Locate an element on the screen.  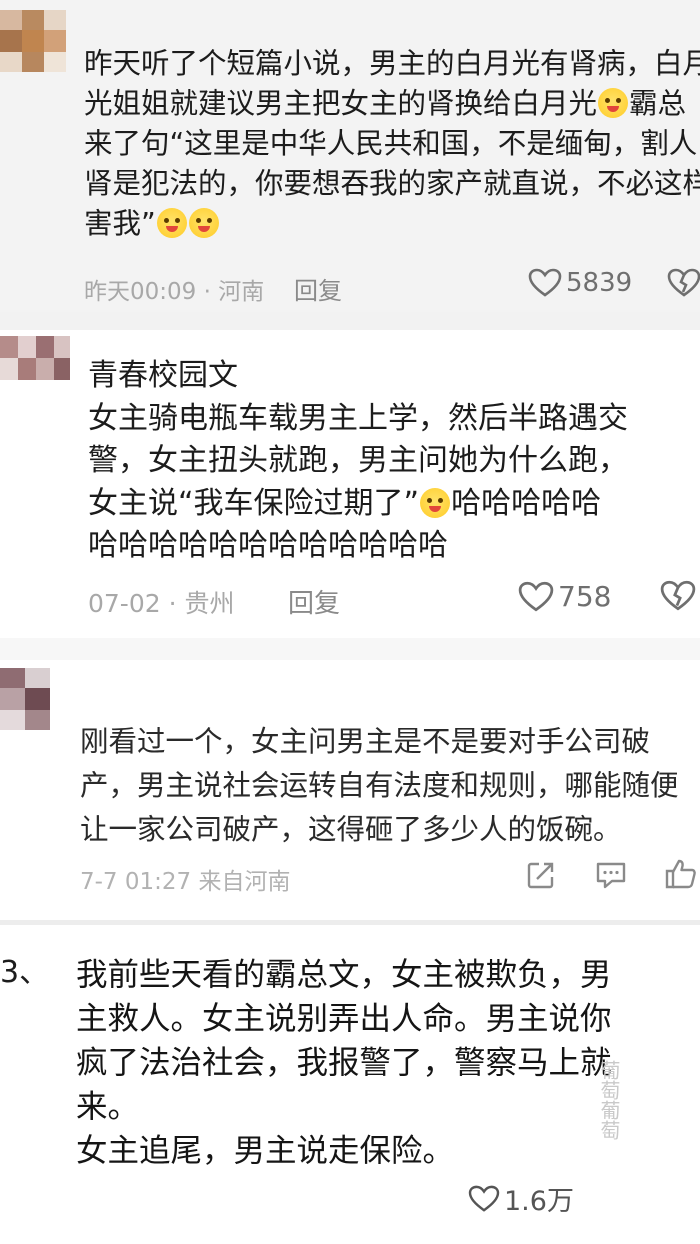
like-count: 1.6万 is located at coordinates (539, 1201).